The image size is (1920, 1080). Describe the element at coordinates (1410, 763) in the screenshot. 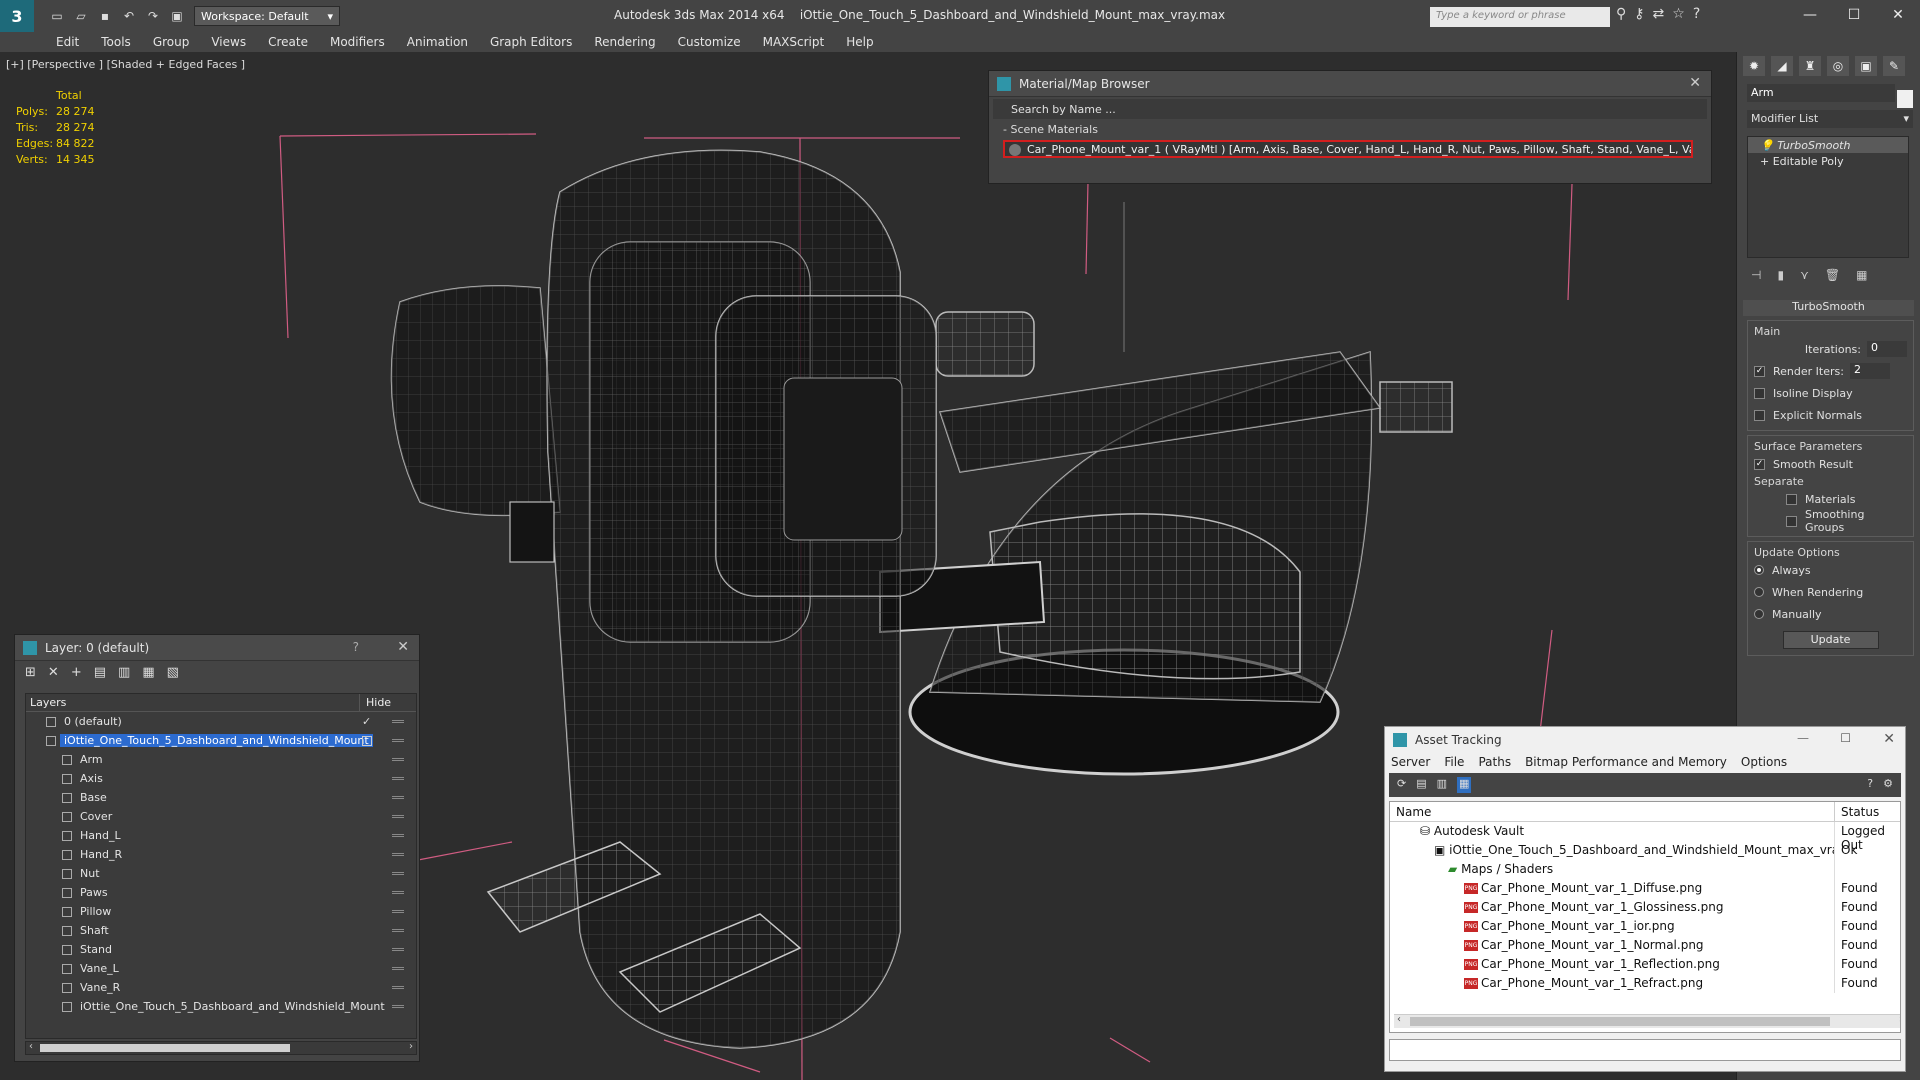

I see `asset-menu-server: Server` at that location.